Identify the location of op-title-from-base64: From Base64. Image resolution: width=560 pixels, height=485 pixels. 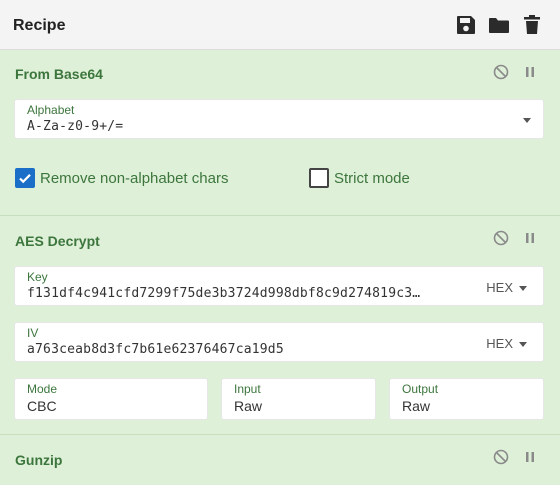
(59, 74).